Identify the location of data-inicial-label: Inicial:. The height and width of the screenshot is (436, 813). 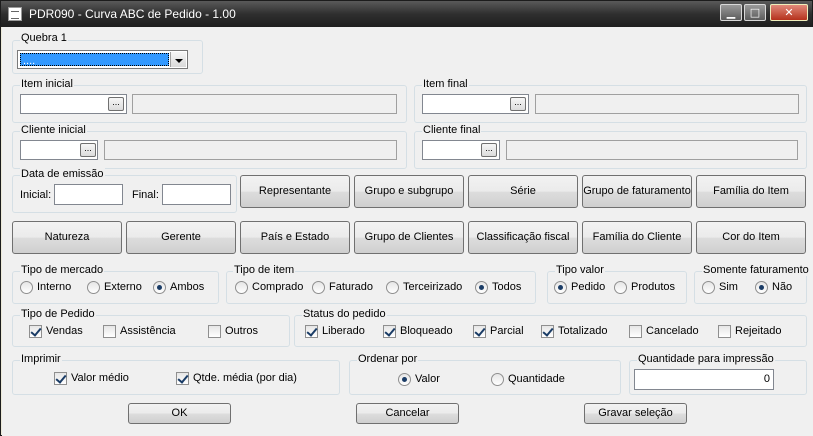
(36, 195).